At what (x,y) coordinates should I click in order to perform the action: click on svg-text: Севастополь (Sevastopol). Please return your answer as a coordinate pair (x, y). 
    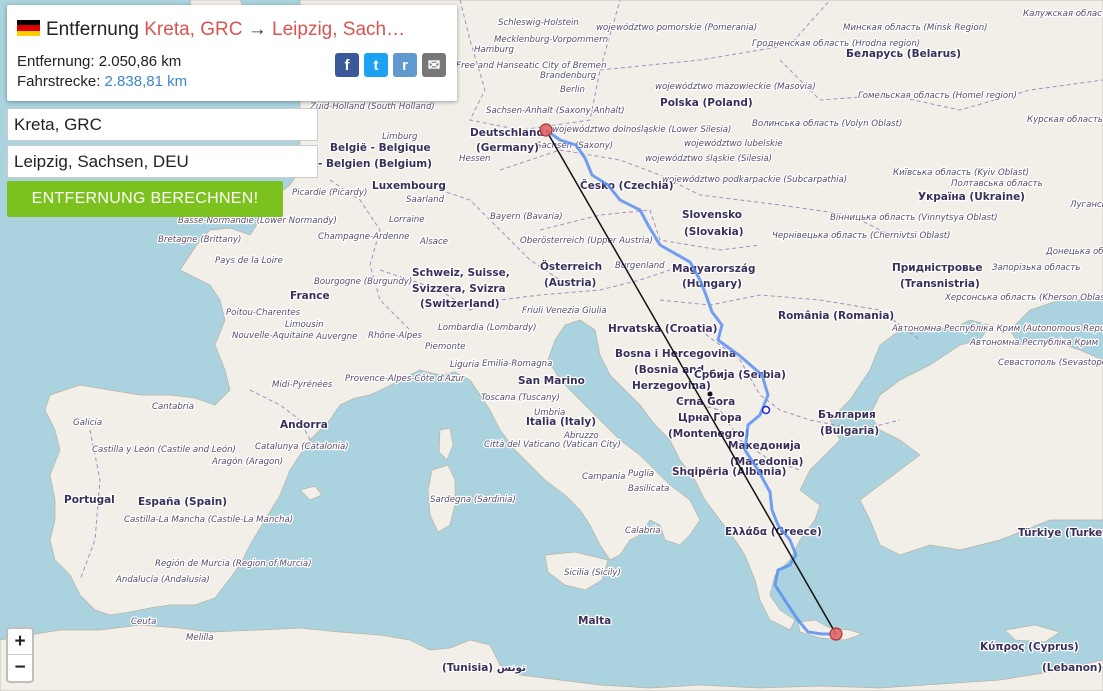
    Looking at the image, I should click on (1050, 363).